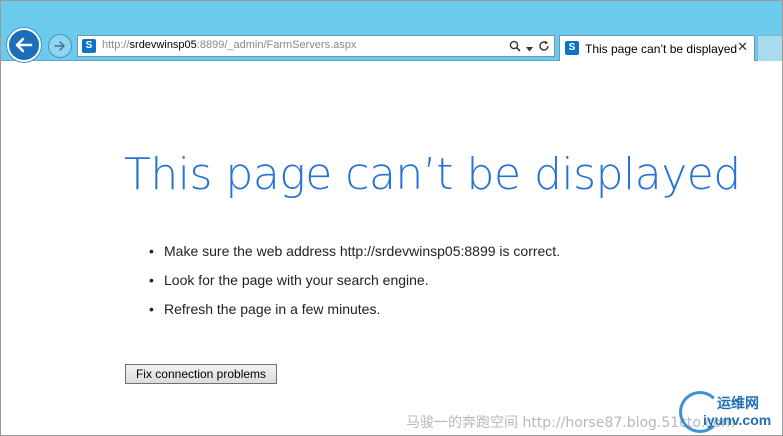  What do you see at coordinates (515, 46) in the screenshot?
I see `search-icon` at bounding box center [515, 46].